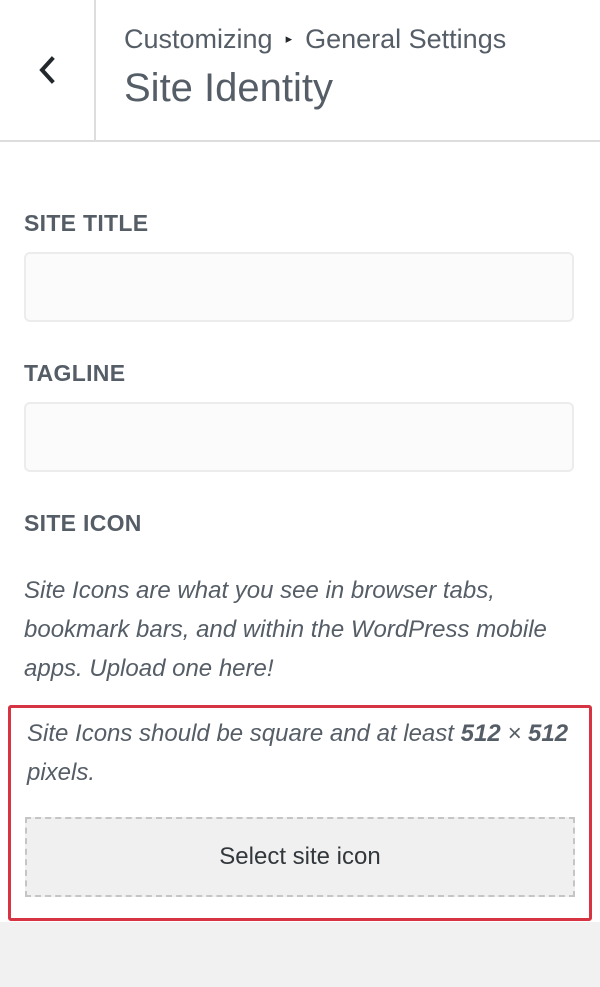  I want to click on breadcrumb-root: Customizing, so click(198, 39).